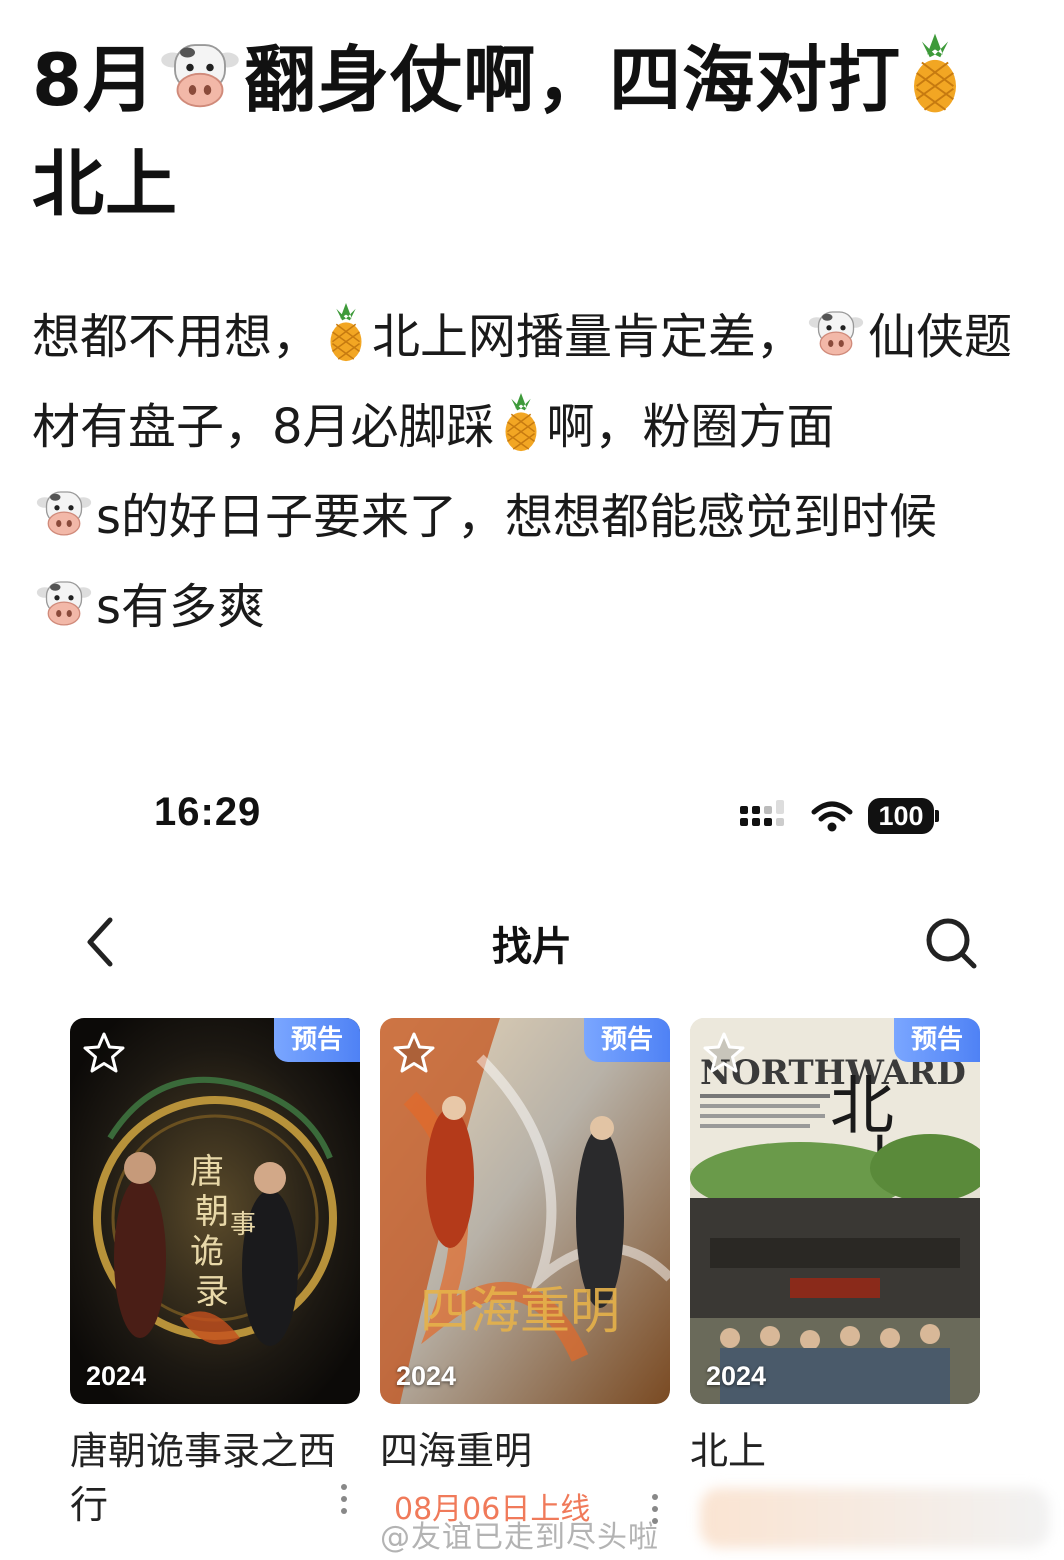  I want to click on movie-card: 四海重明 预告 2024 四海重明 08月06日上线, so click(525, 1273).